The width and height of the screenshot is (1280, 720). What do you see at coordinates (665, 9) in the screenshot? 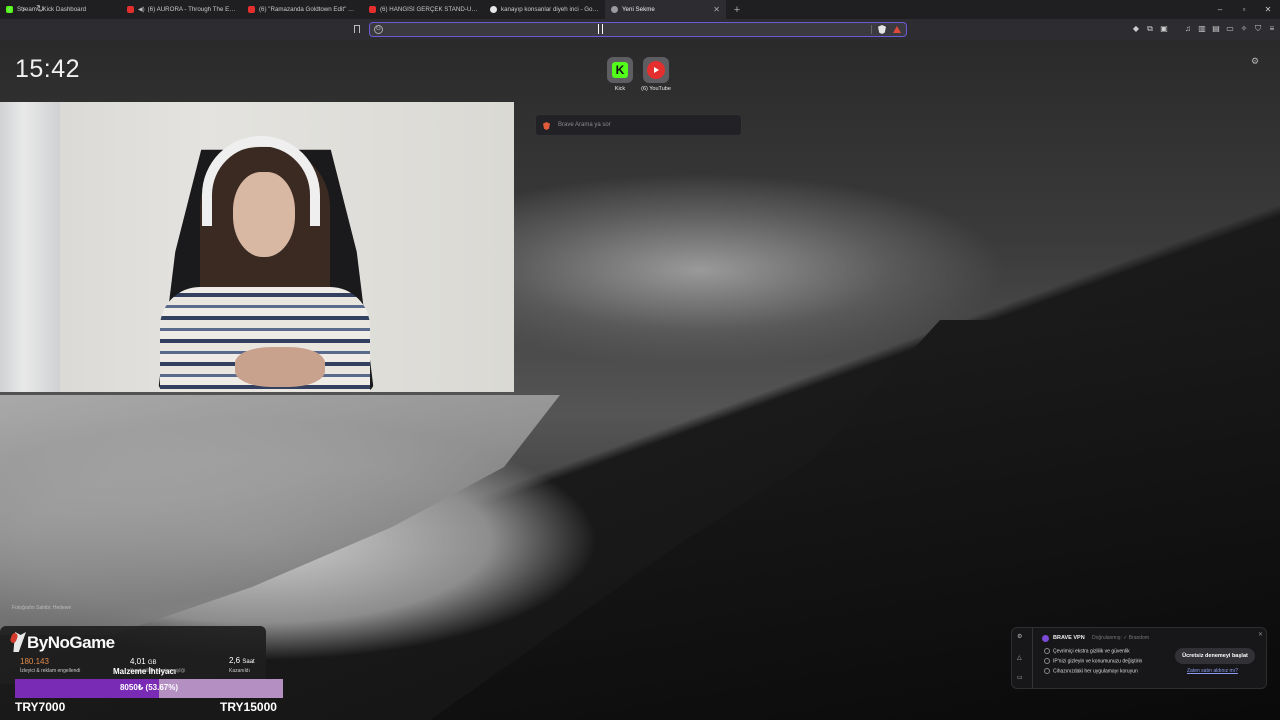
I see `tab-new-tab: Yeni Sekme ✕` at bounding box center [665, 9].